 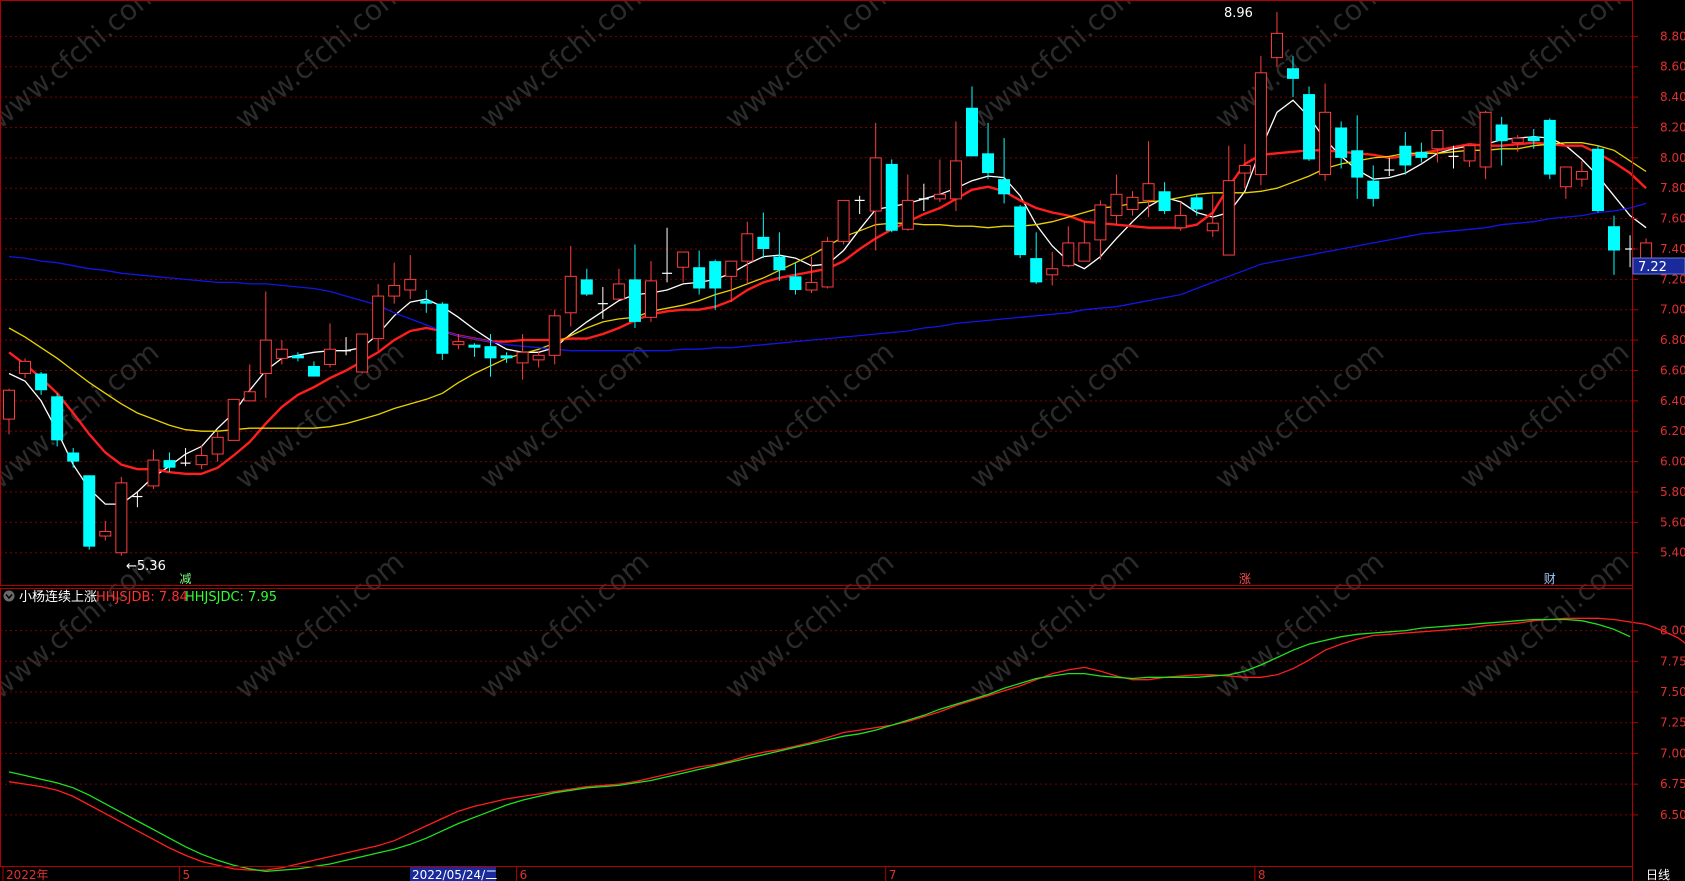 I want to click on event-mark: 减, so click(x=186, y=579).